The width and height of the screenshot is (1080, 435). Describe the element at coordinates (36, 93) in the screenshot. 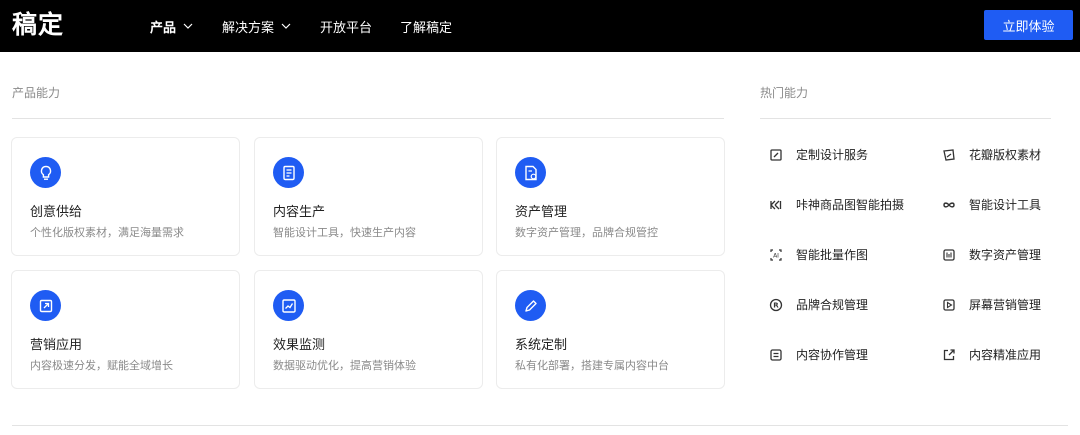

I see `section-title-capabilities: 产品能力` at that location.